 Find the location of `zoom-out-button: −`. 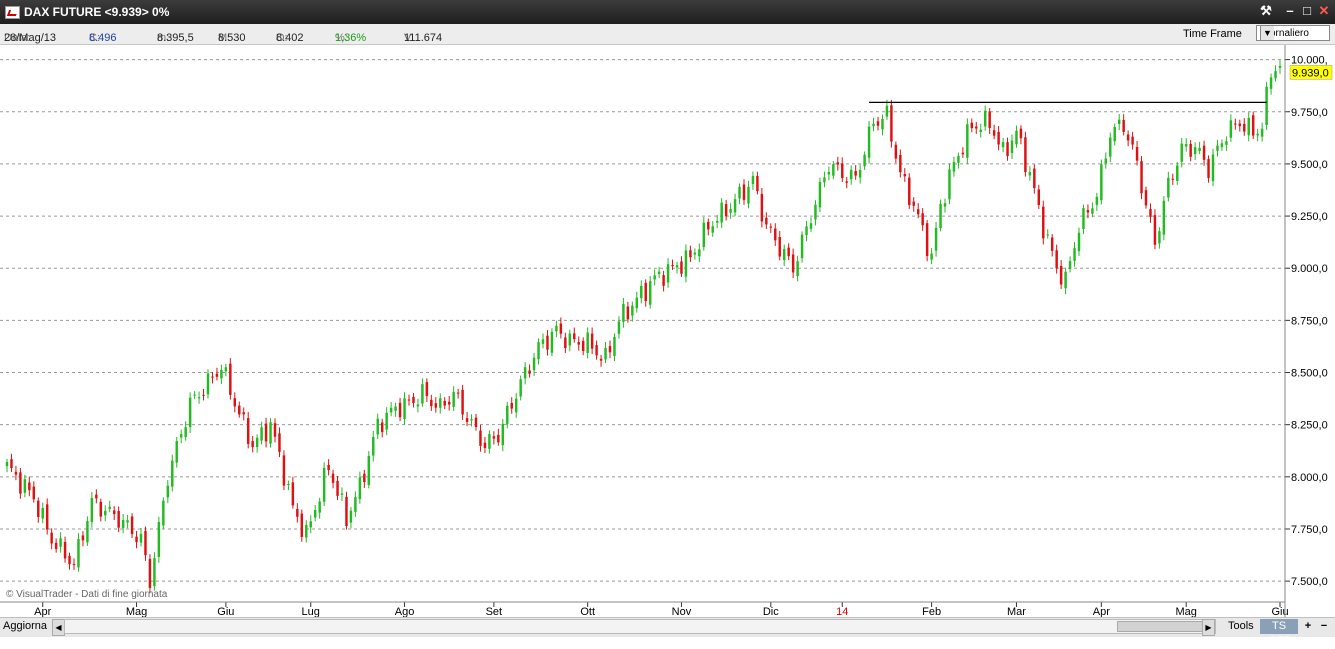

zoom-out-button: − is located at coordinates (1324, 626).